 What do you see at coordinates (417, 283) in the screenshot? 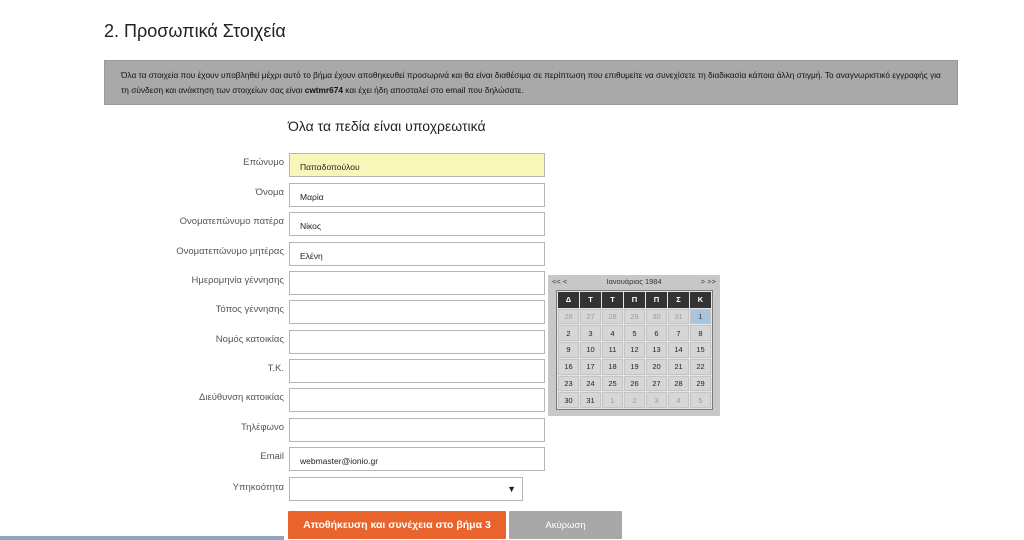
I see `birthdate-field` at bounding box center [417, 283].